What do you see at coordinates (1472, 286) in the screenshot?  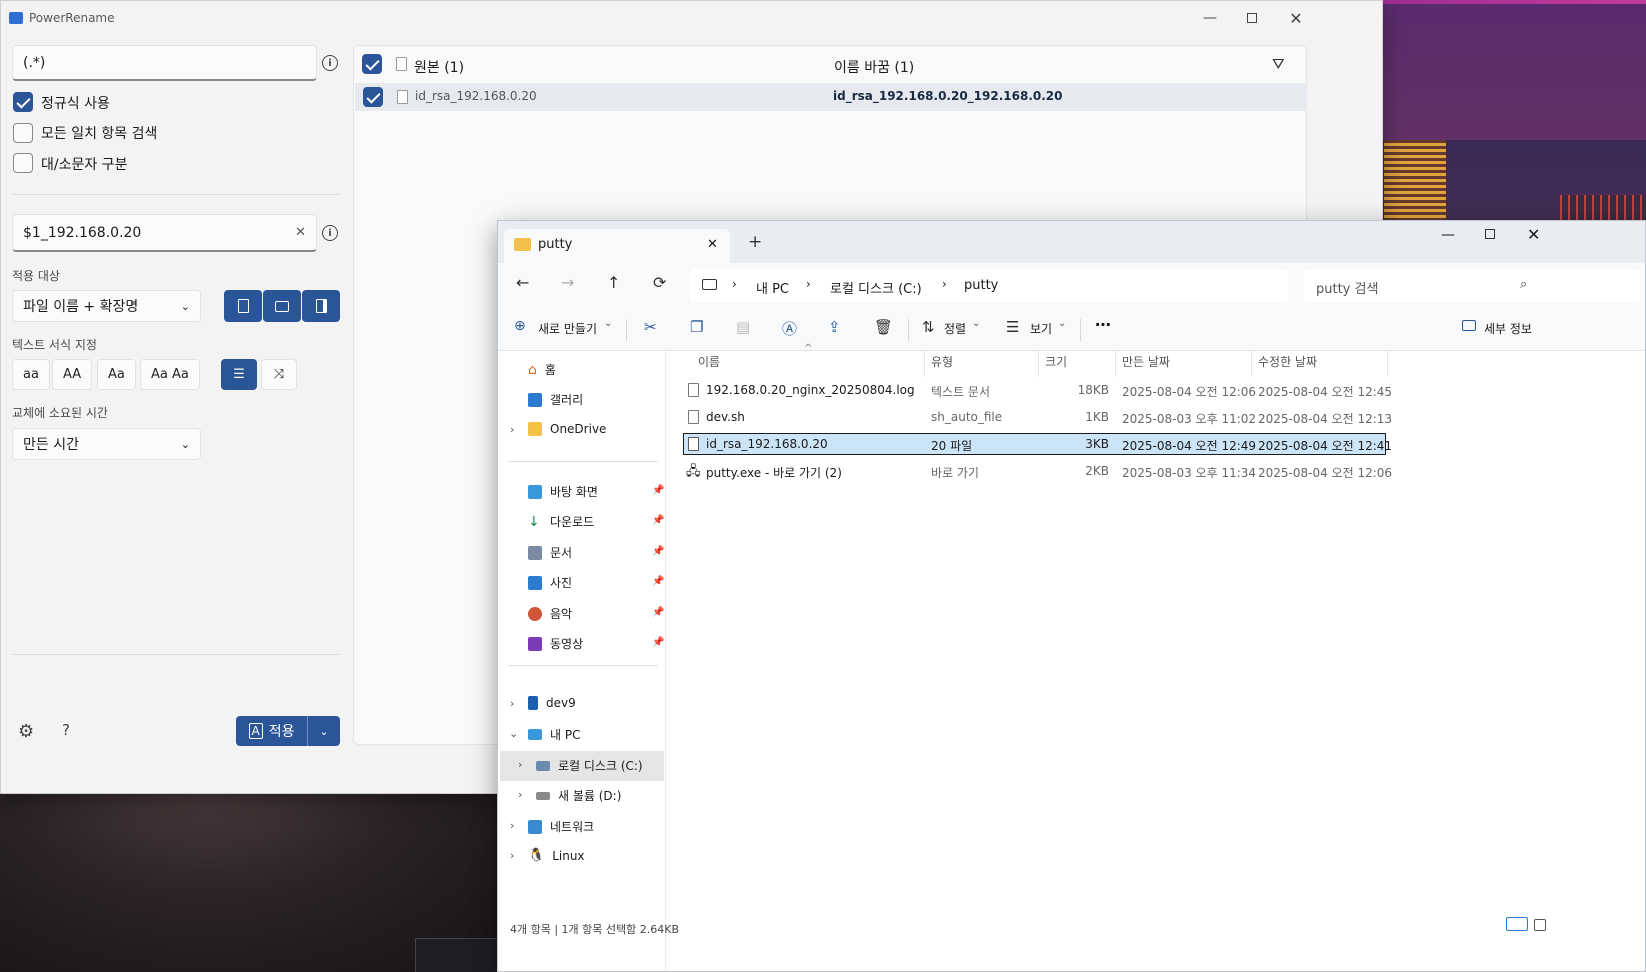 I see `search-box: putty 검색 ⌕` at bounding box center [1472, 286].